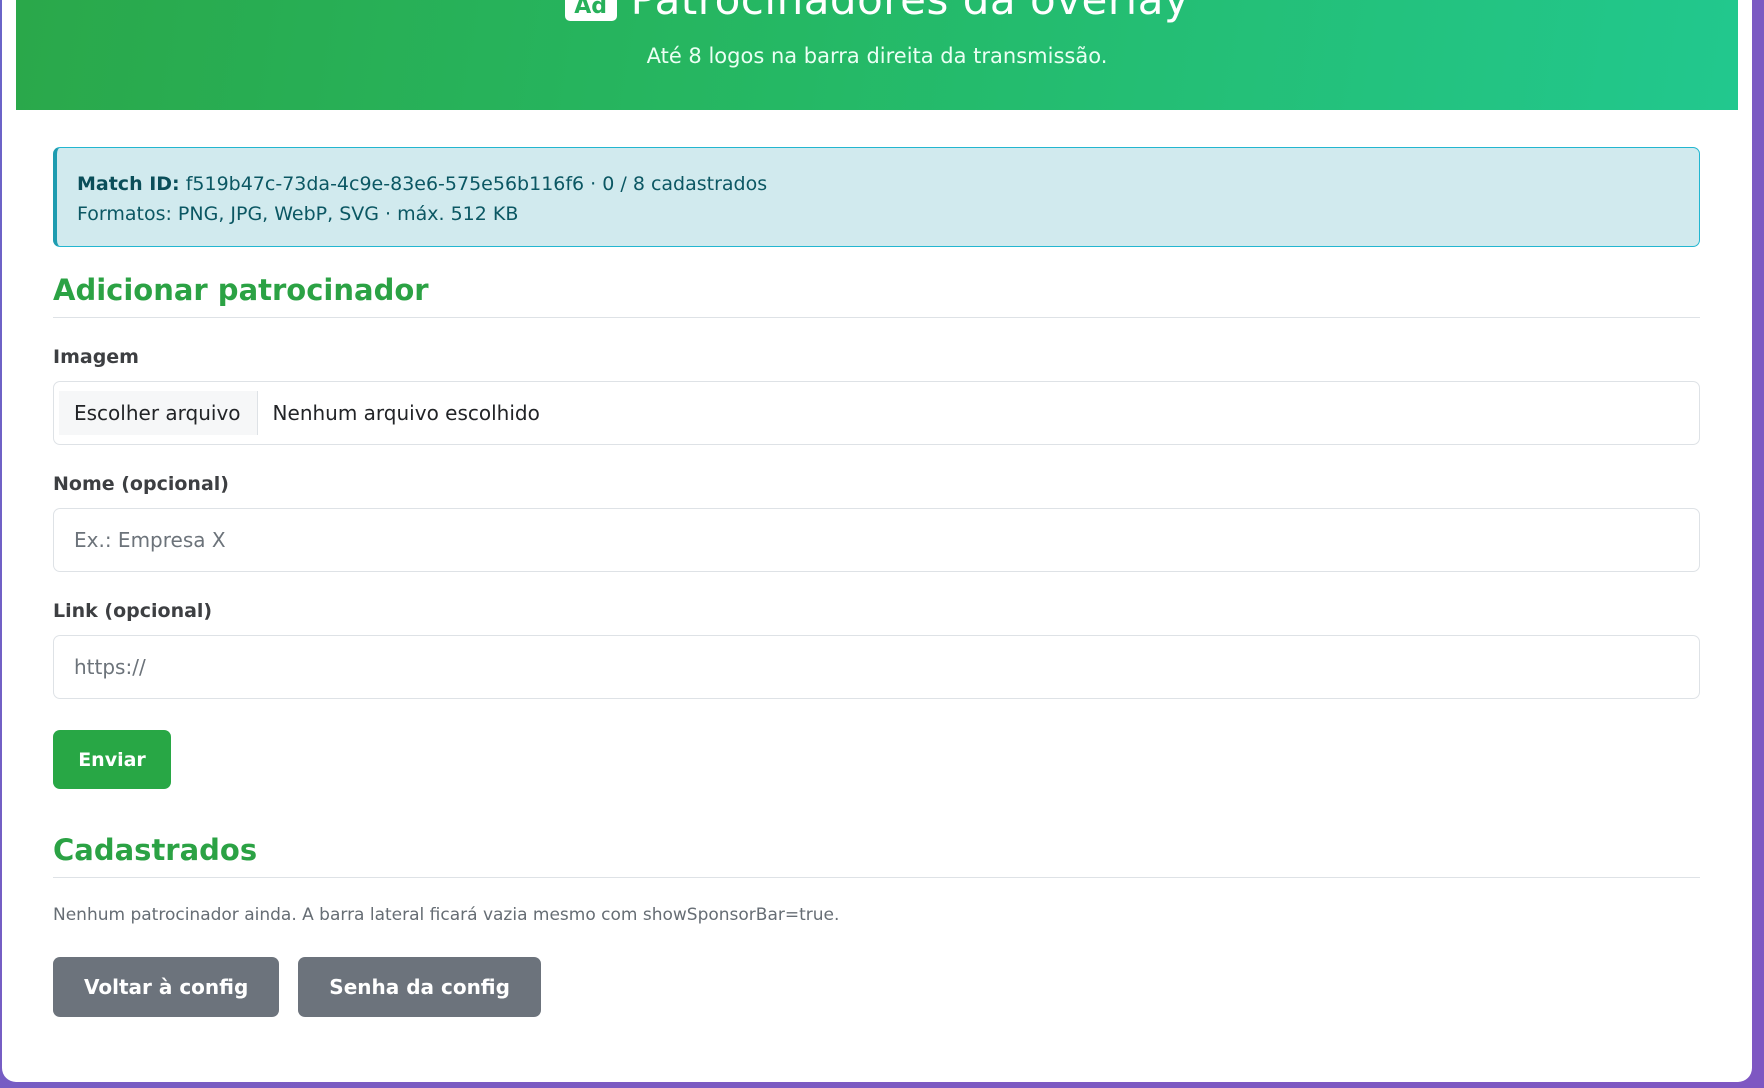 The width and height of the screenshot is (1764, 1088). I want to click on back-to-config-button: Voltar à config, so click(166, 987).